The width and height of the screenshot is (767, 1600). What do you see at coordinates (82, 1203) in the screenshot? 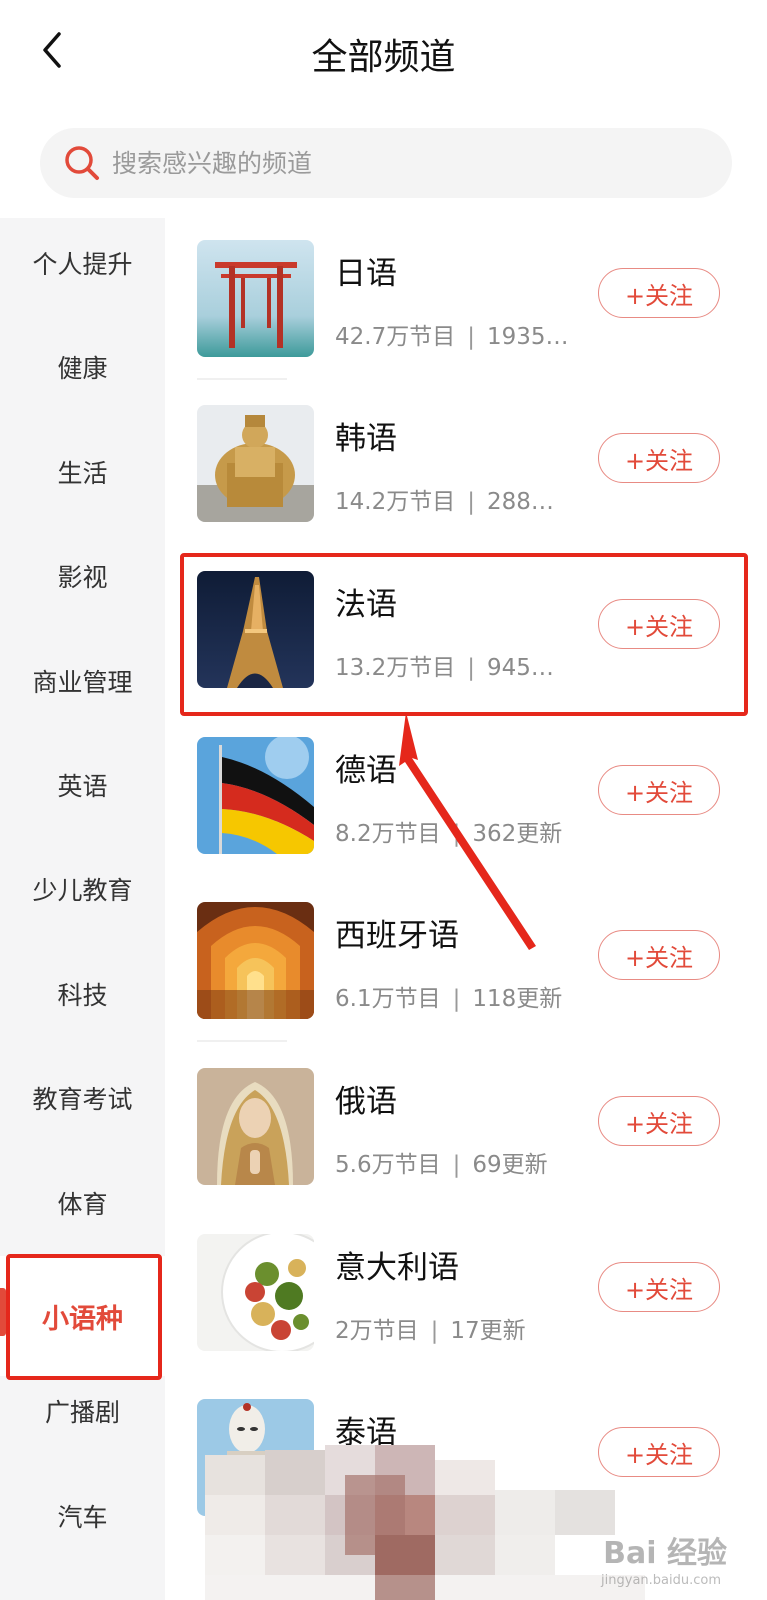
I see `sidebar-item-sports: 体育` at bounding box center [82, 1203].